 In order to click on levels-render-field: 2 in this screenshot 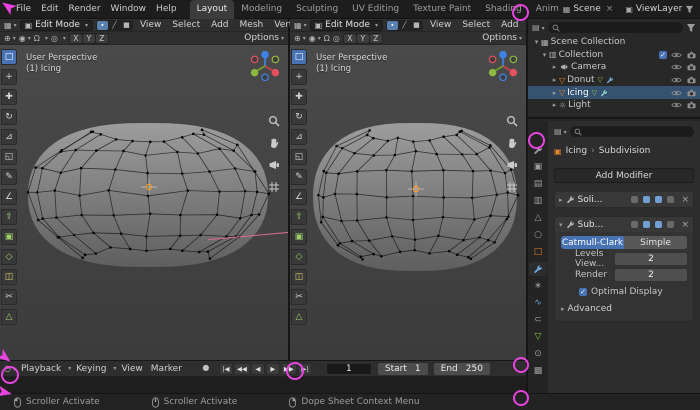, I will do `click(651, 274)`.